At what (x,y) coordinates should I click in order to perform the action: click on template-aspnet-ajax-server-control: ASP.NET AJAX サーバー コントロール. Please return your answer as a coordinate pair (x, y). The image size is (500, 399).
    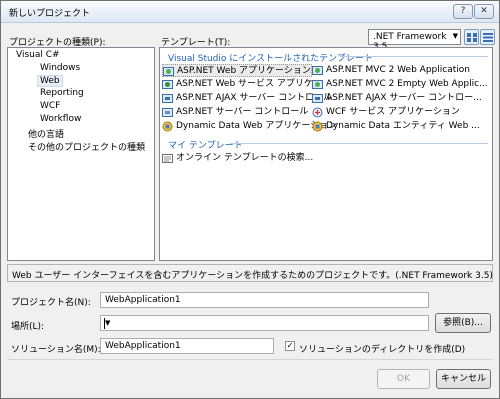
    Looking at the image, I should click on (247, 98).